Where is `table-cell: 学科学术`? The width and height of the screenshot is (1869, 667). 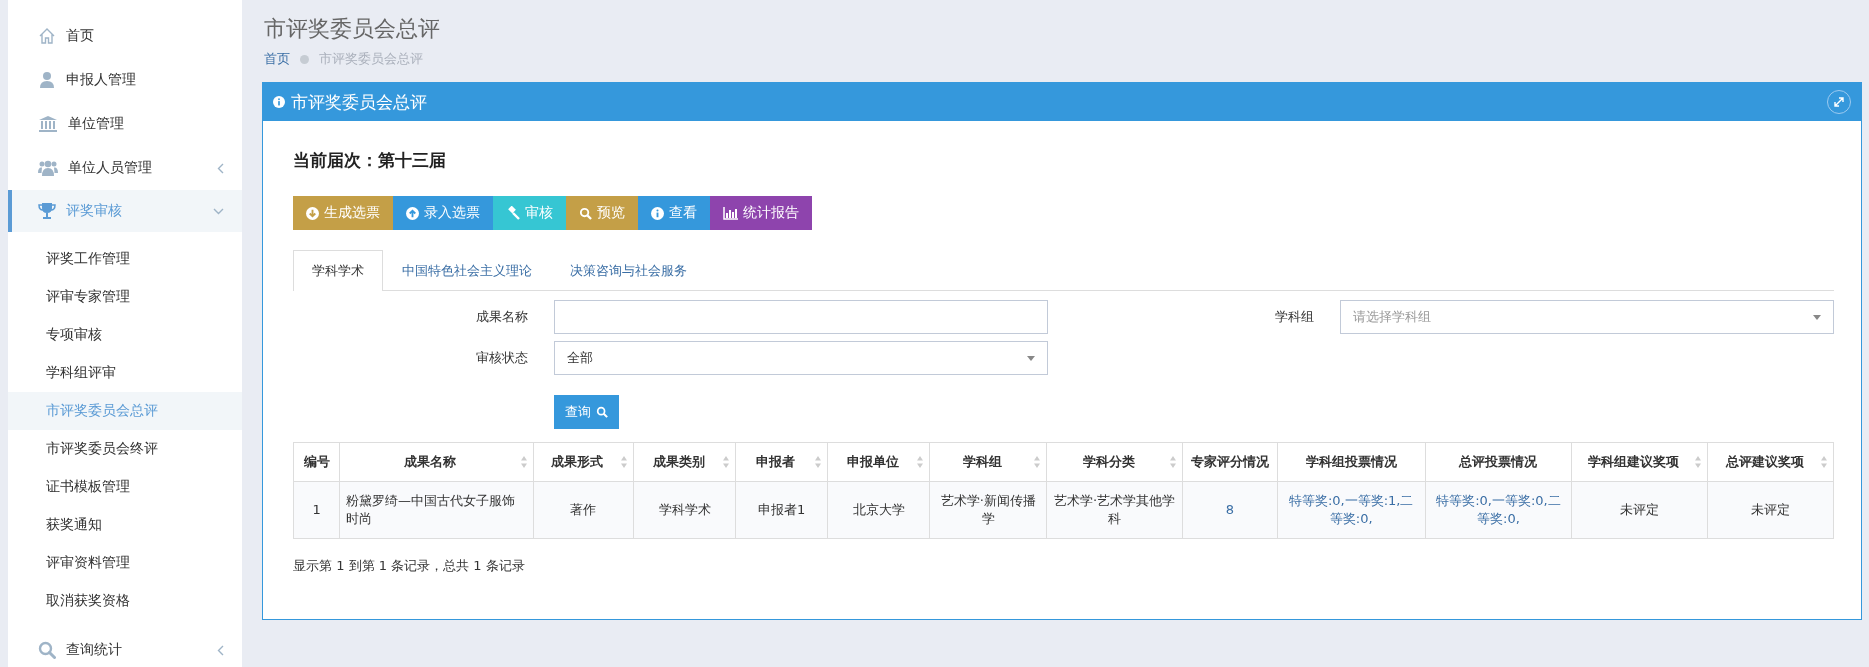 table-cell: 学科学术 is located at coordinates (684, 510).